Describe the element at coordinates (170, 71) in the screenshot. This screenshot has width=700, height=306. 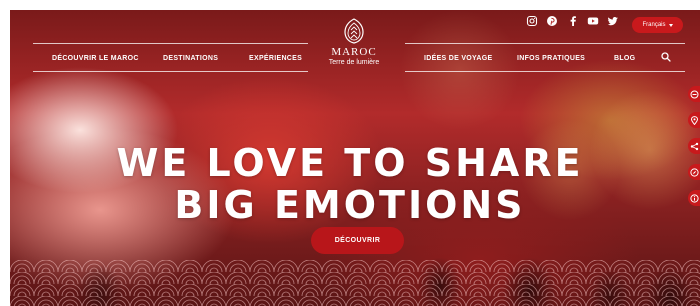
I see `nav-divider-bottom-left` at that location.